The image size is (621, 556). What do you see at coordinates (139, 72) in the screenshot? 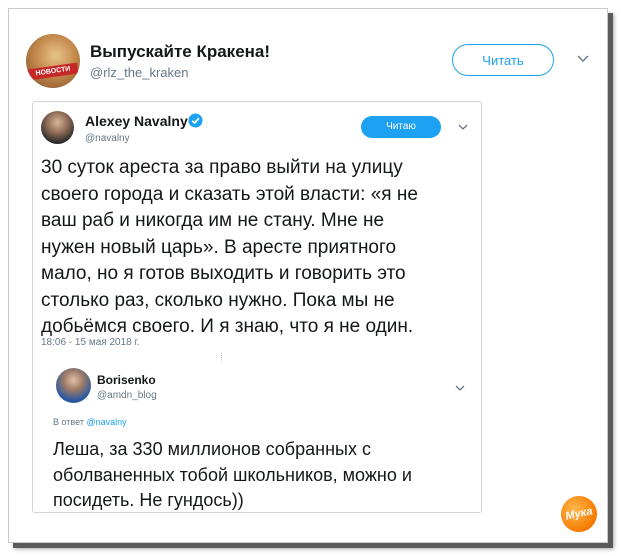
I see `outer-author-handle: @rlz_the_kraken` at bounding box center [139, 72].